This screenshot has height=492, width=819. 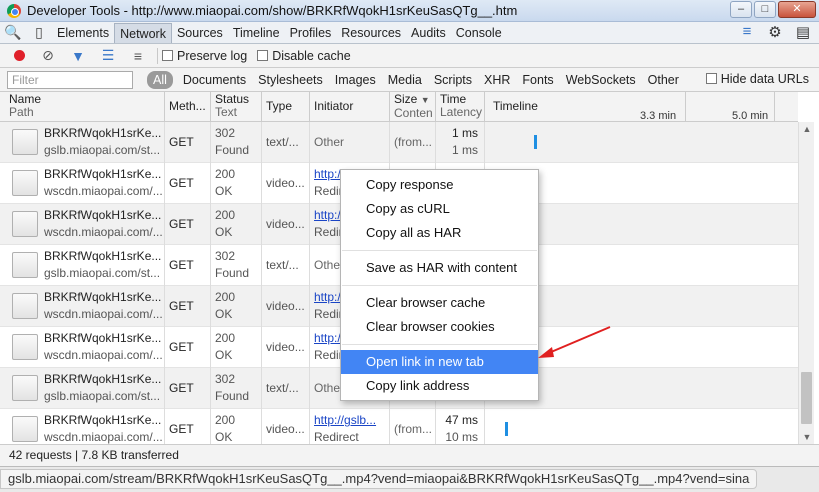 I want to click on tab-resources: Resources, so click(x=371, y=33).